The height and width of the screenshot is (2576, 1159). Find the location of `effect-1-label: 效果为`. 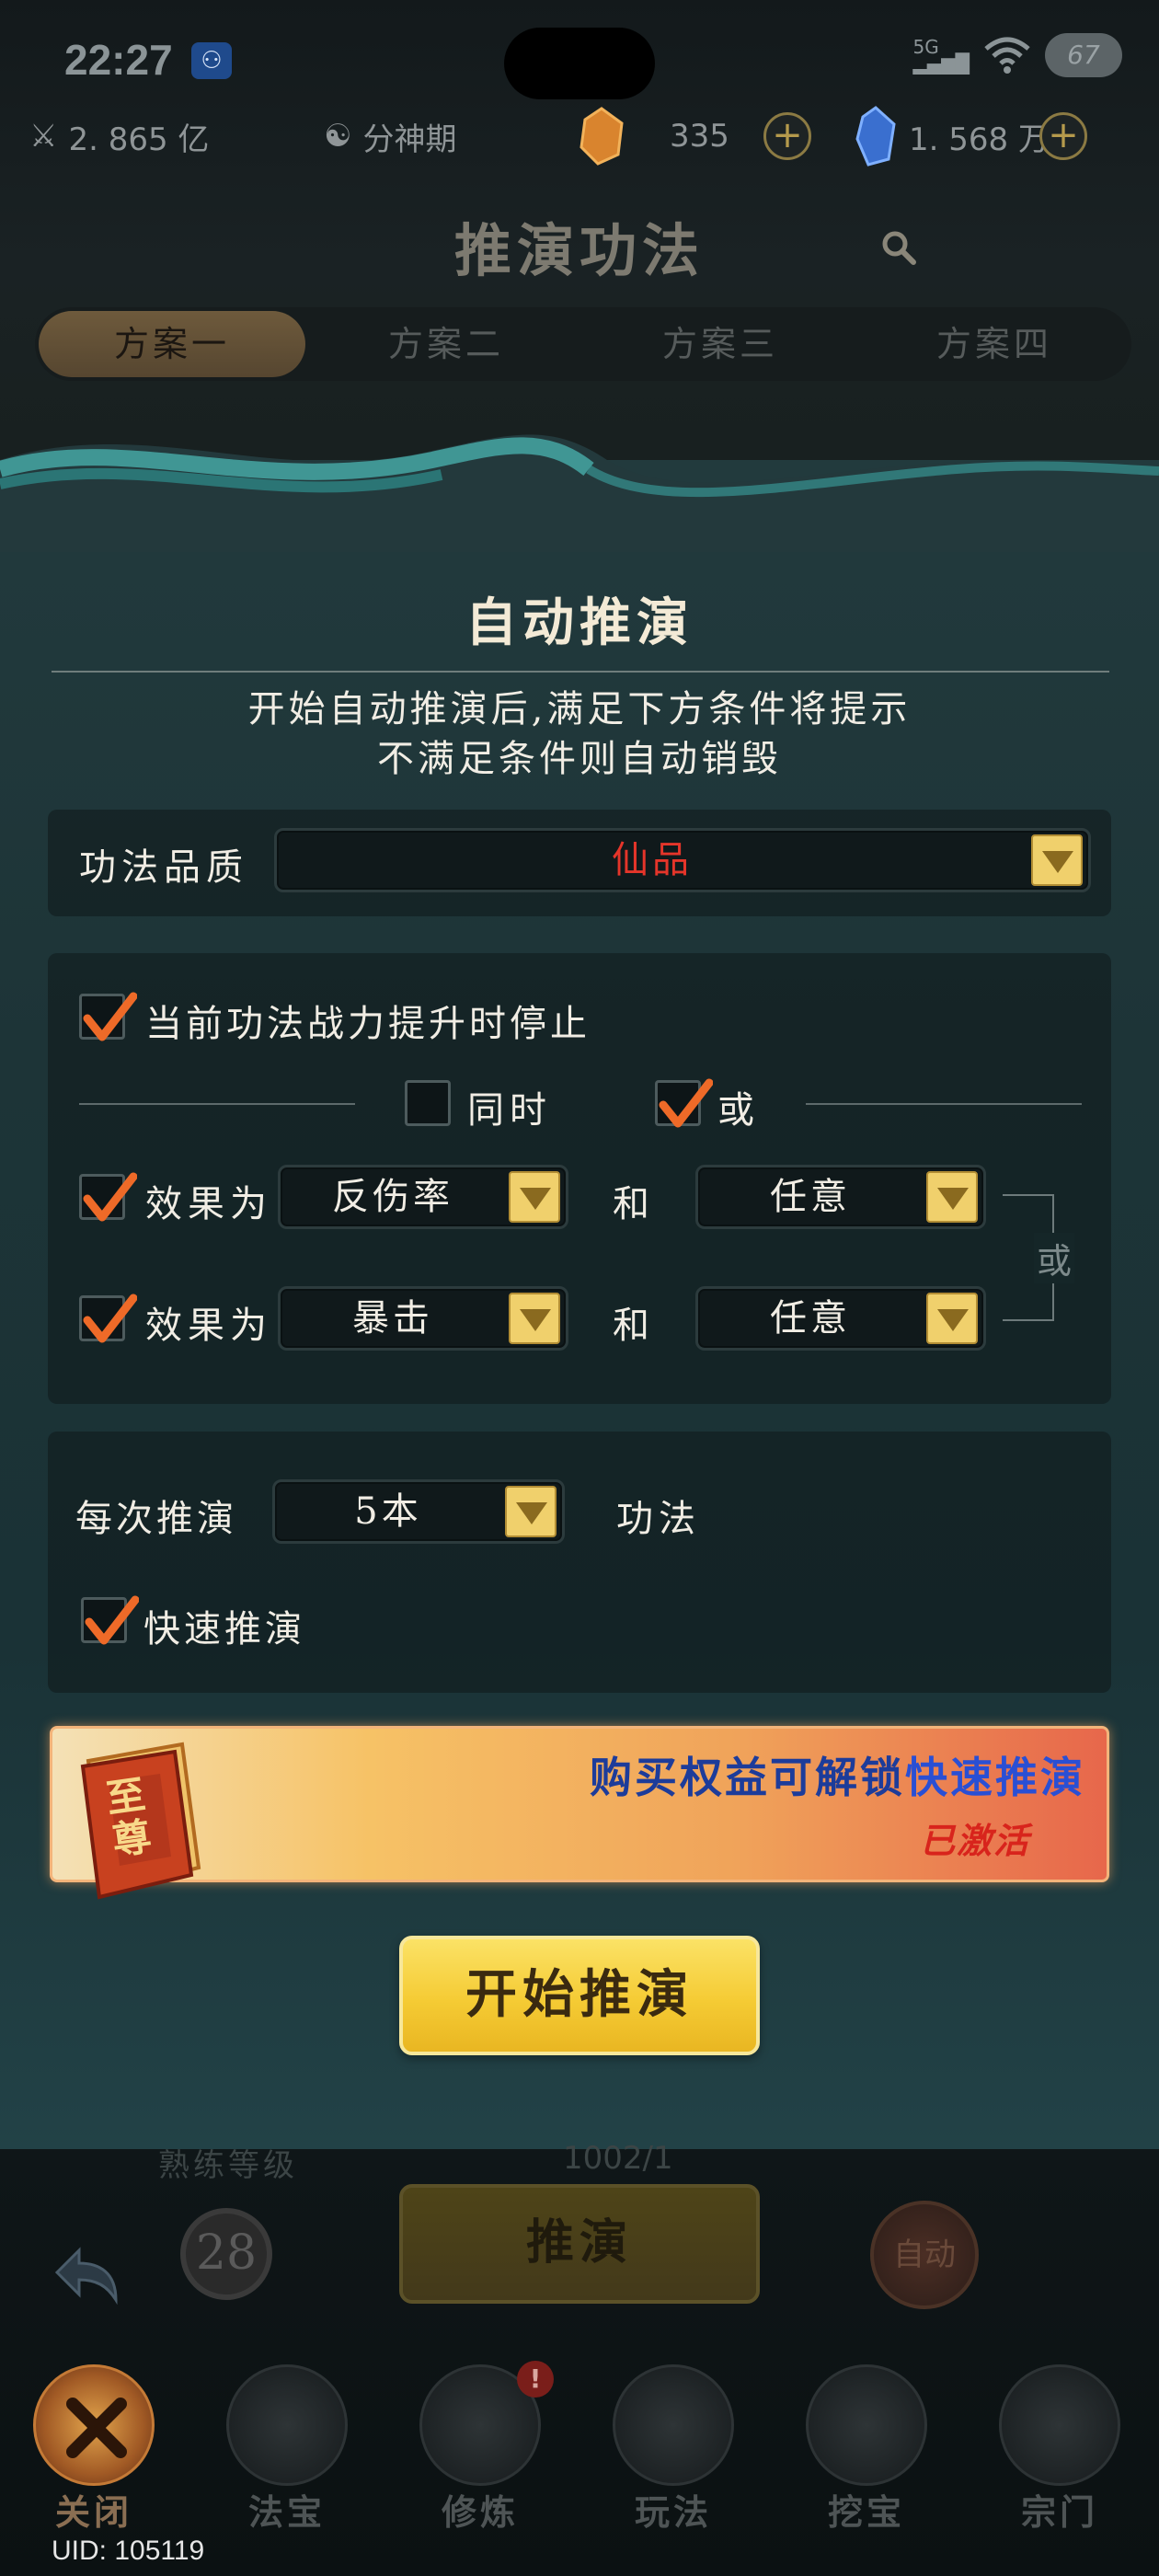

effect-1-label: 效果为 is located at coordinates (208, 1204).